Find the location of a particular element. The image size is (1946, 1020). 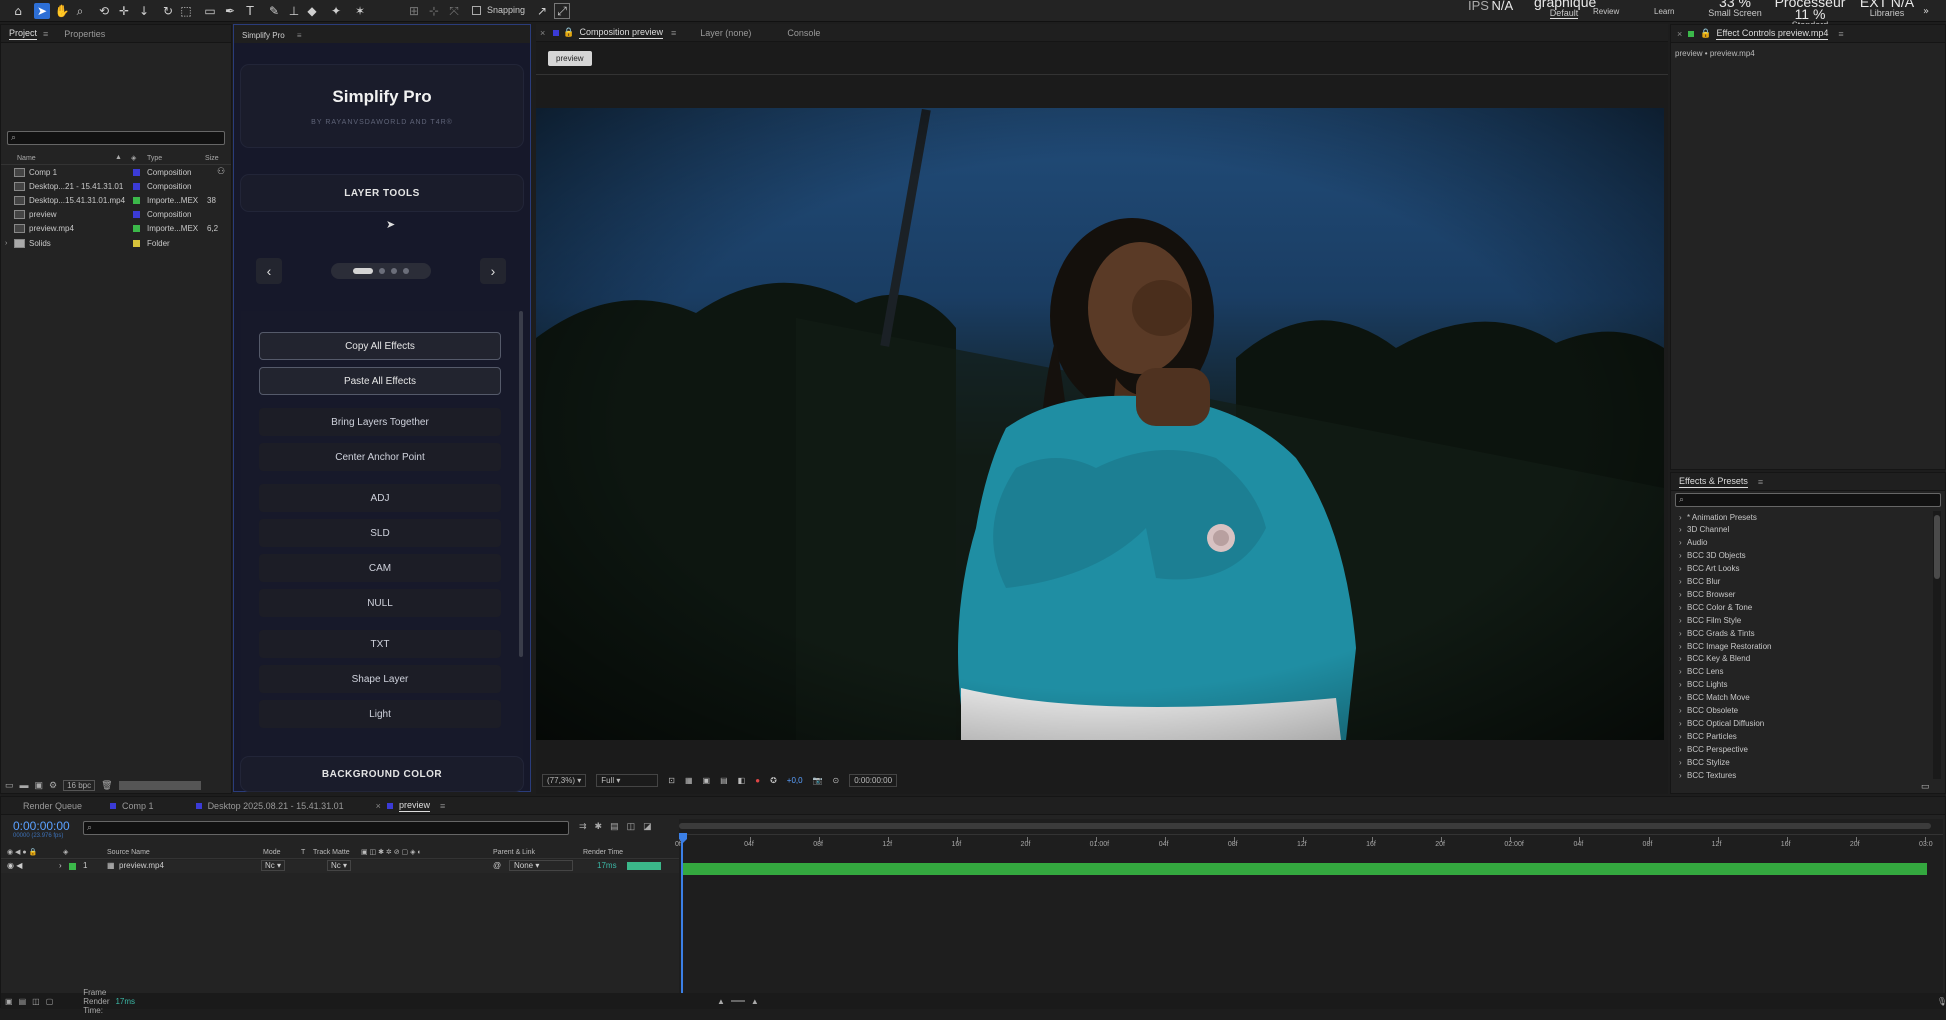

pickwhip-icon: @ is located at coordinates (497, 865).